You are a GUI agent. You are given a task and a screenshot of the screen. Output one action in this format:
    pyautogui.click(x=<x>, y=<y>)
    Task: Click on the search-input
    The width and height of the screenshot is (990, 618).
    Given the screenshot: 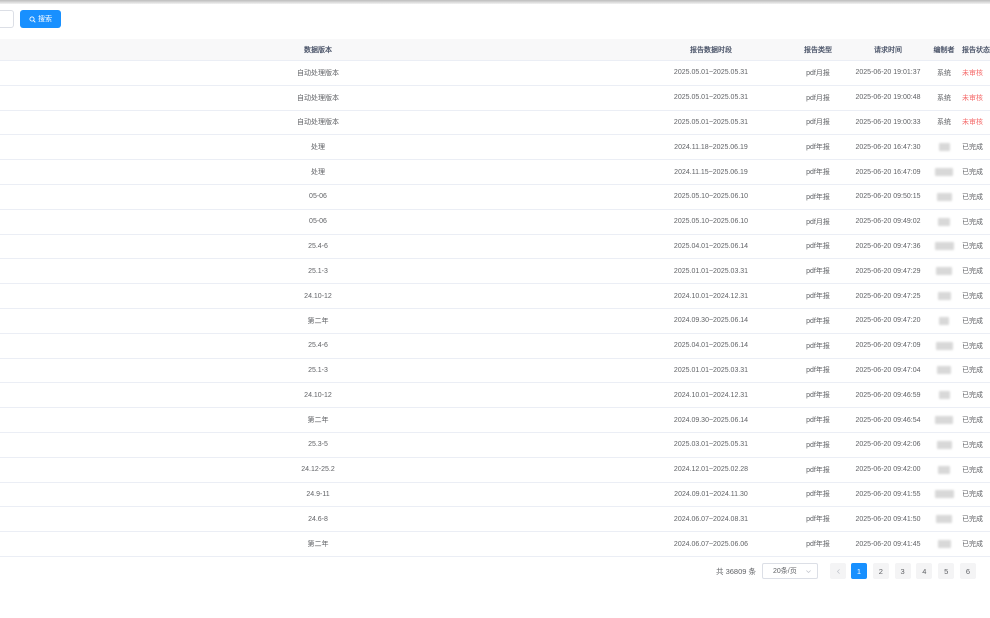 What is the action you would take?
    pyautogui.click(x=7, y=19)
    